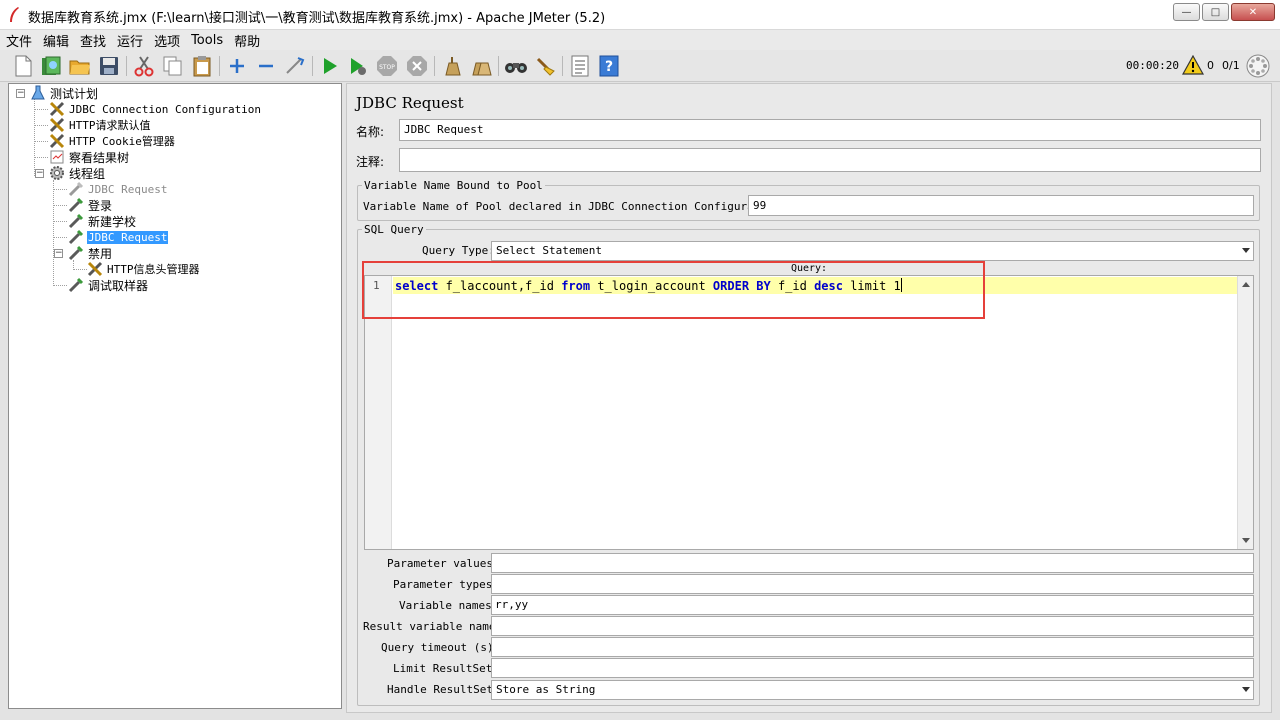  Describe the element at coordinates (173, 66) in the screenshot. I see `copy-icon` at that location.